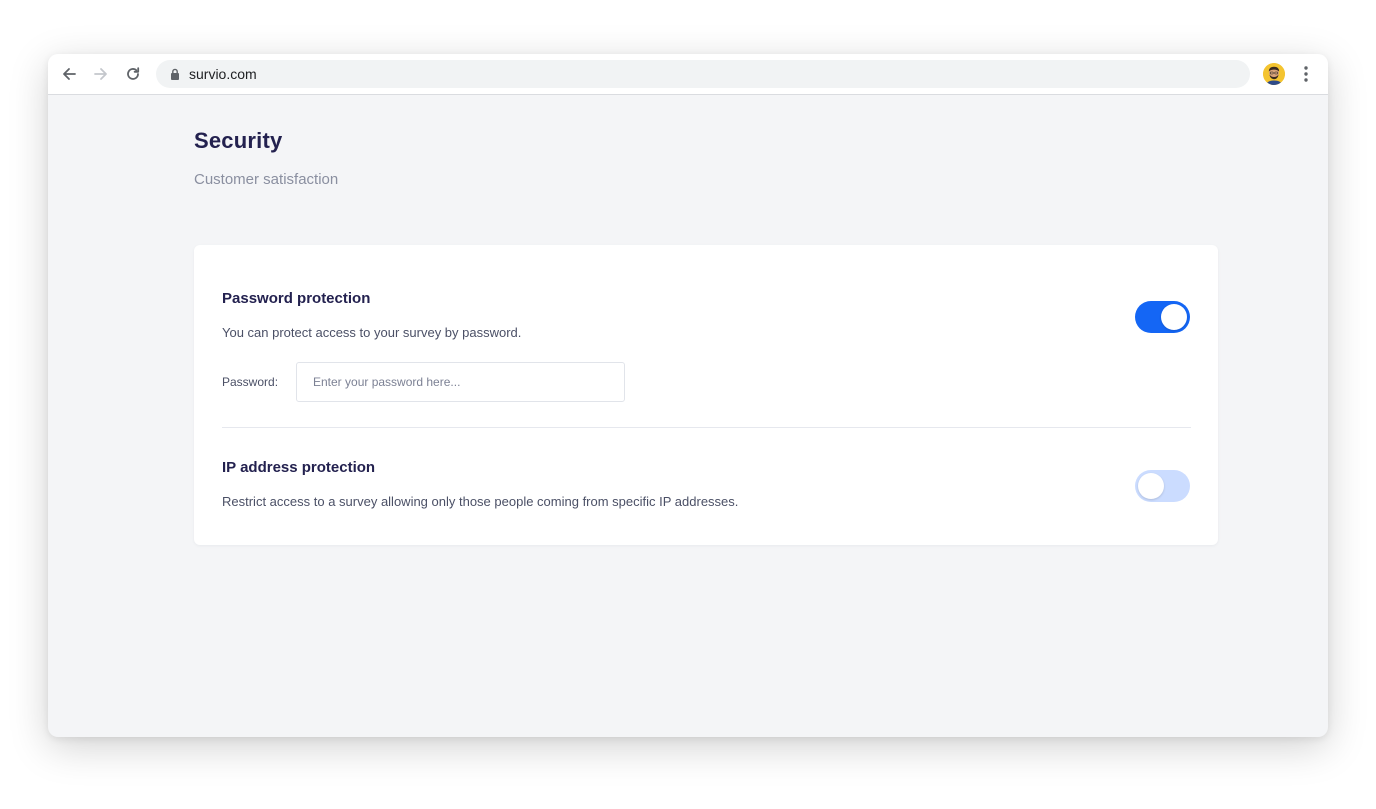  I want to click on arrow-right-icon, so click(100, 74).